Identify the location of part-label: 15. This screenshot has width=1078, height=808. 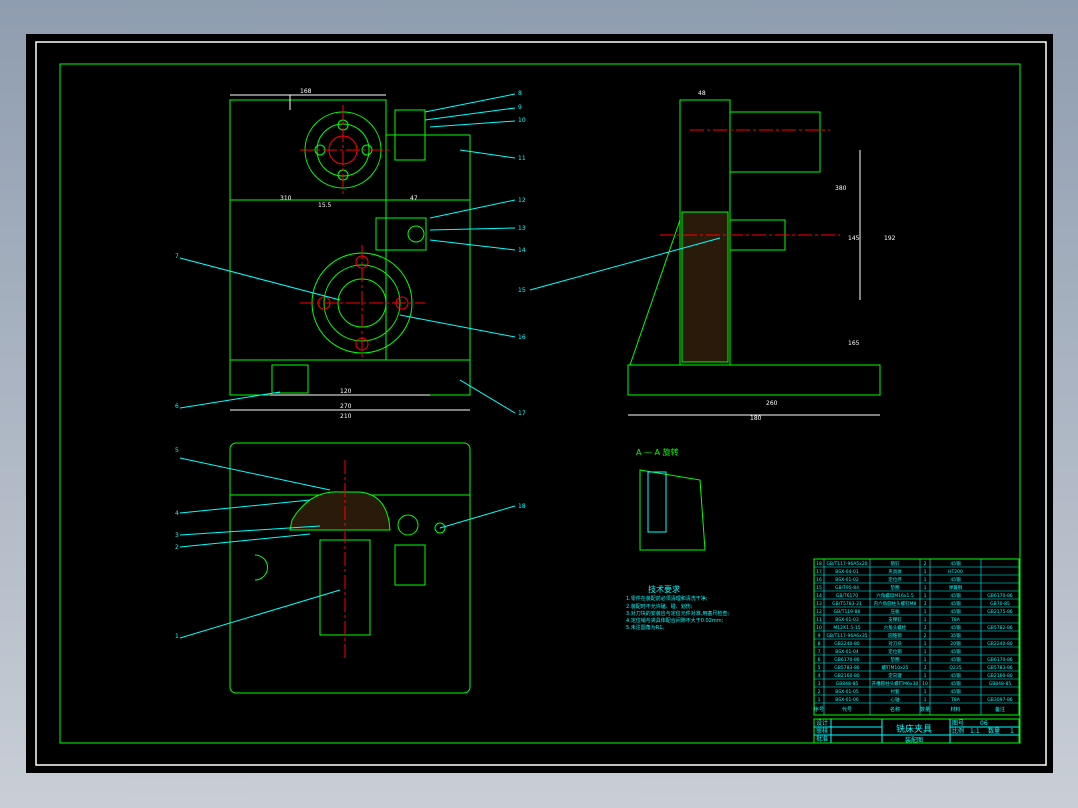
(522, 290).